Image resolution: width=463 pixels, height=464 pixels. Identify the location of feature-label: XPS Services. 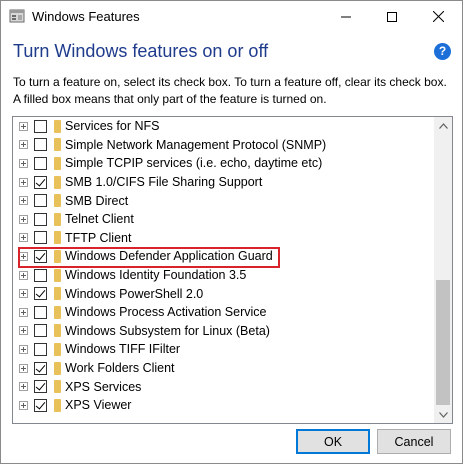
(103, 386).